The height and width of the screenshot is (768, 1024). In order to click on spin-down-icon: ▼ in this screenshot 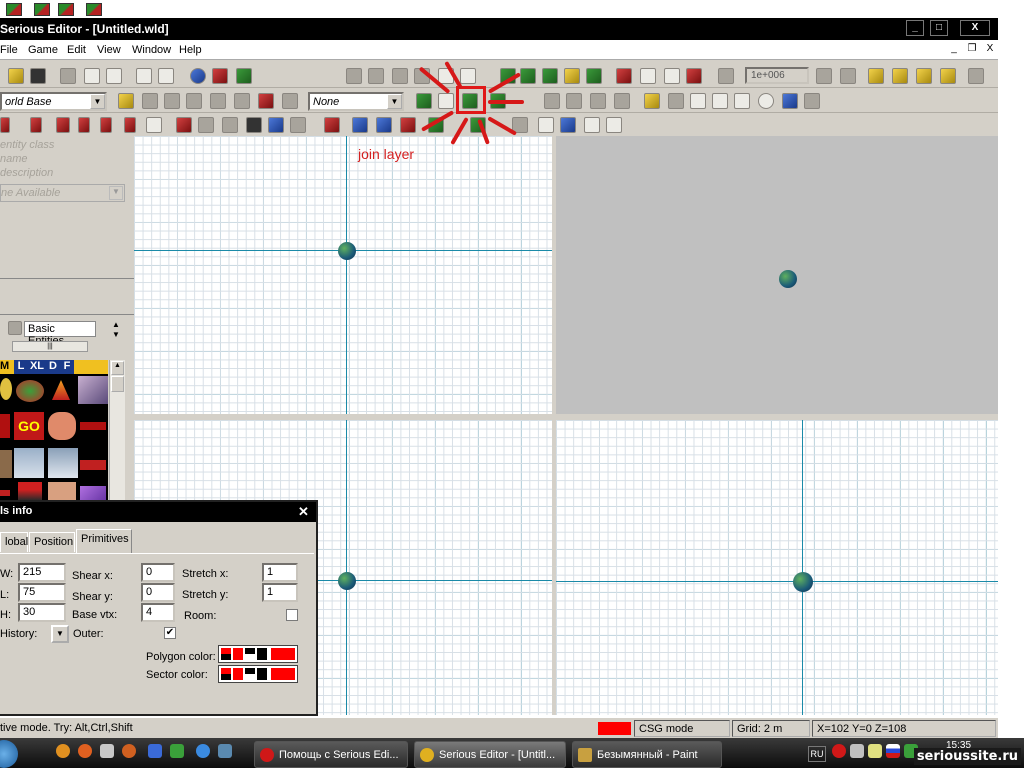, I will do `click(116, 334)`.